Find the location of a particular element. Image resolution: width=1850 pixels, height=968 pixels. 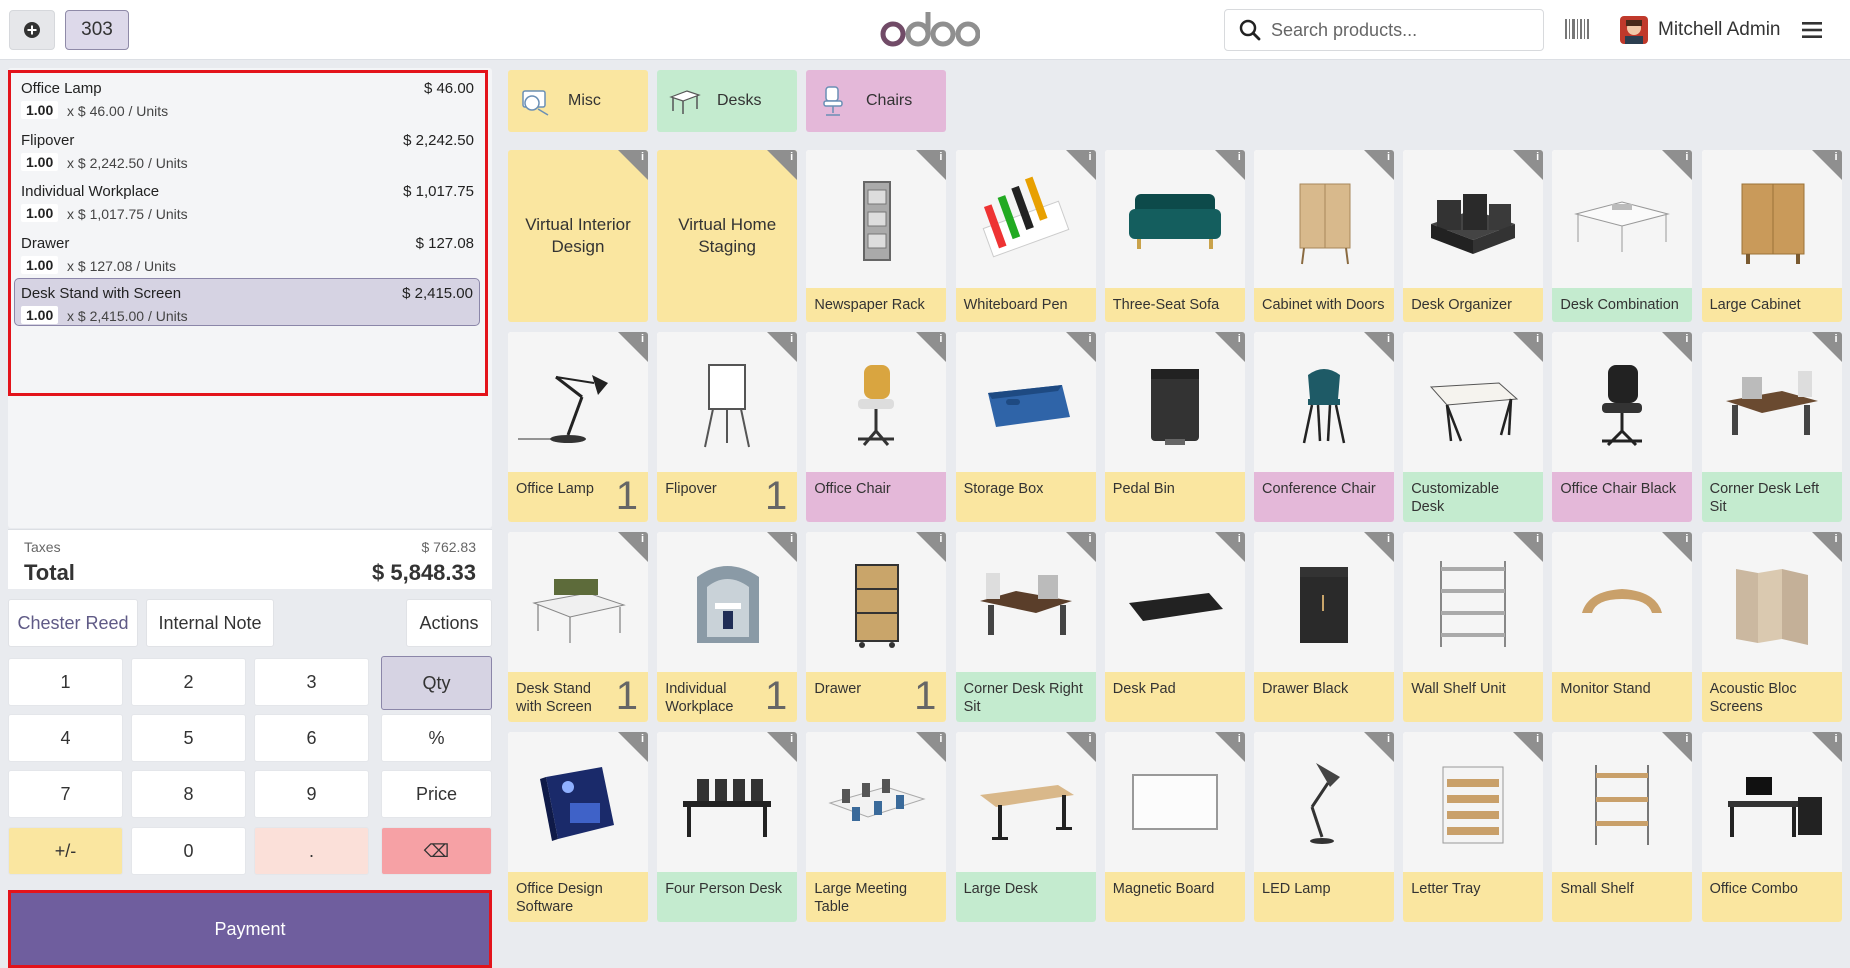

product-card: Individual Workplace 1 i is located at coordinates (727, 627).